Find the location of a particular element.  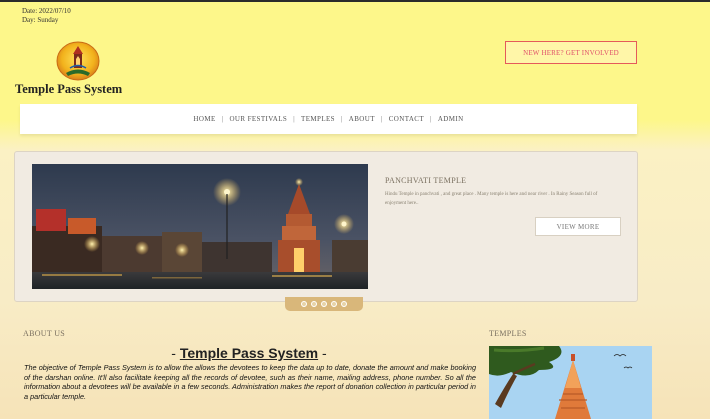

slider-pagination is located at coordinates (324, 304).